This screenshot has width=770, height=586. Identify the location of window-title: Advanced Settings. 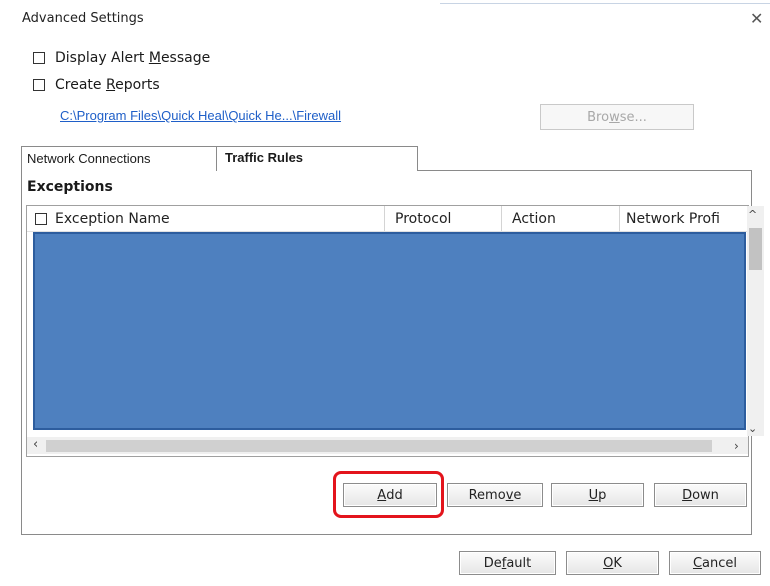
(83, 18).